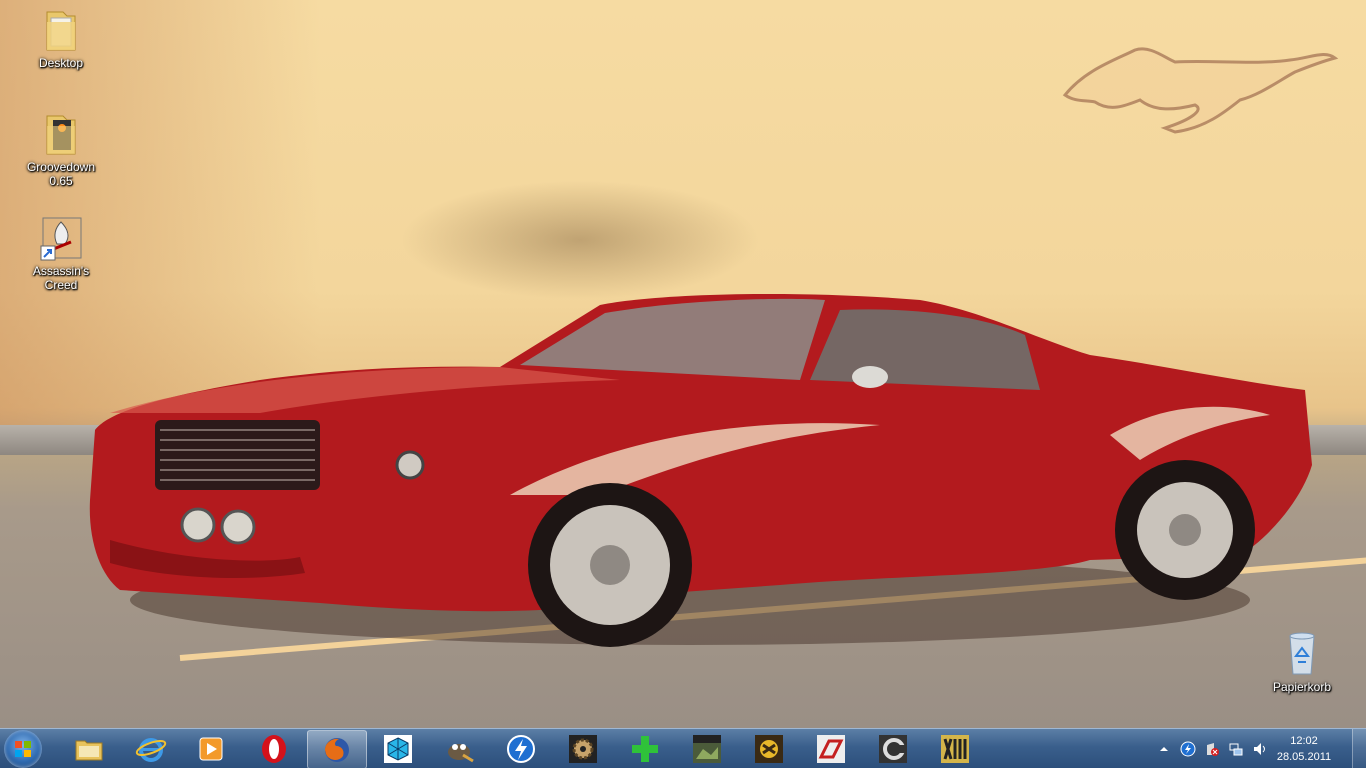 The width and height of the screenshot is (1366, 773). I want to click on clock-date: 28.05.2011, so click(1304, 757).